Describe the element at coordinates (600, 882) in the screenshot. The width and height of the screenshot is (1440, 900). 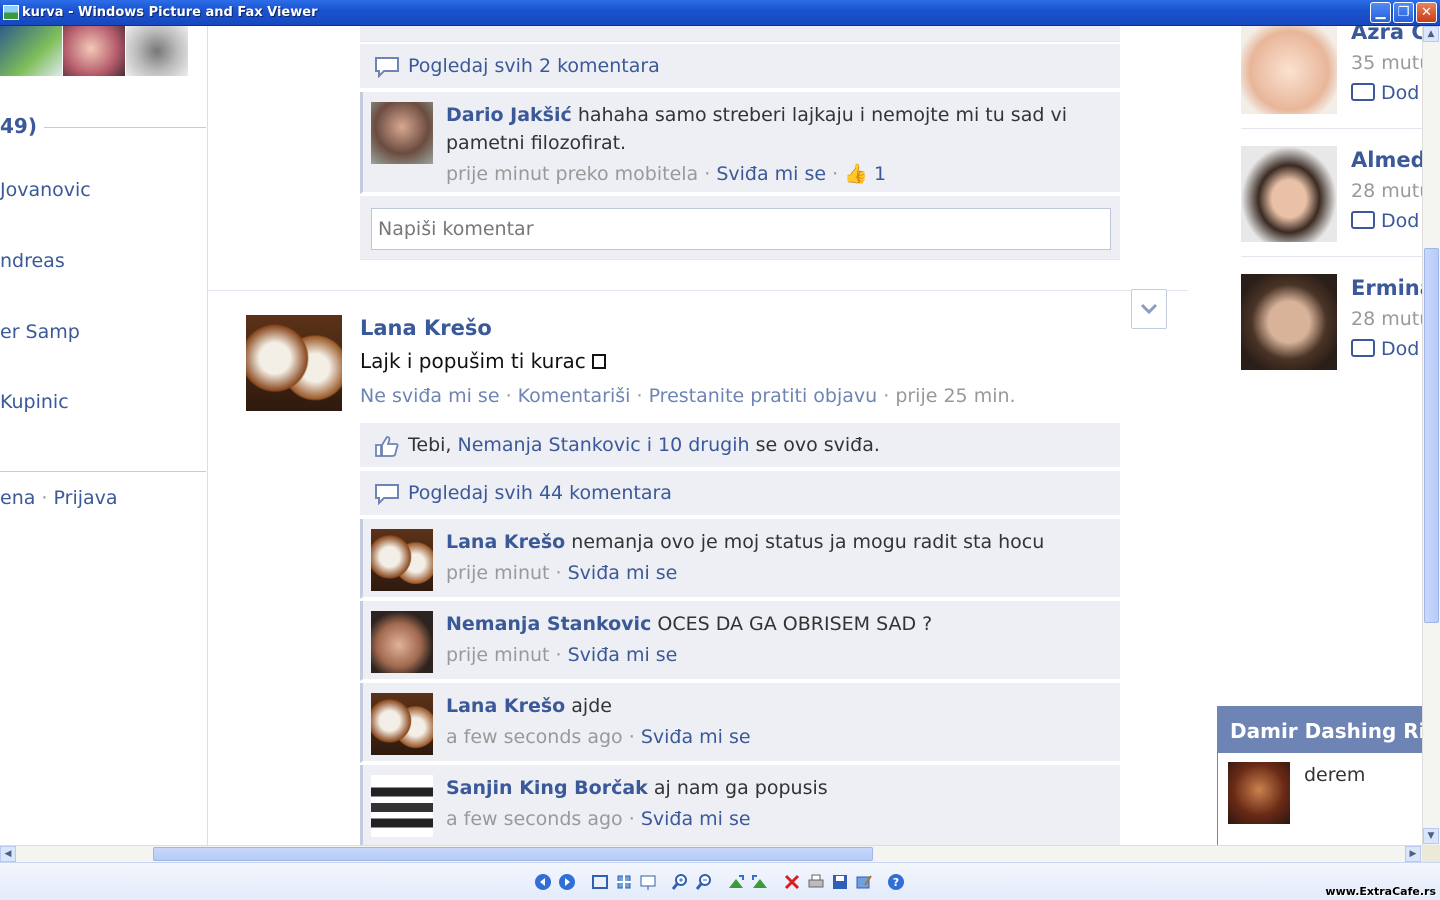
I see `best-fit-icon` at that location.